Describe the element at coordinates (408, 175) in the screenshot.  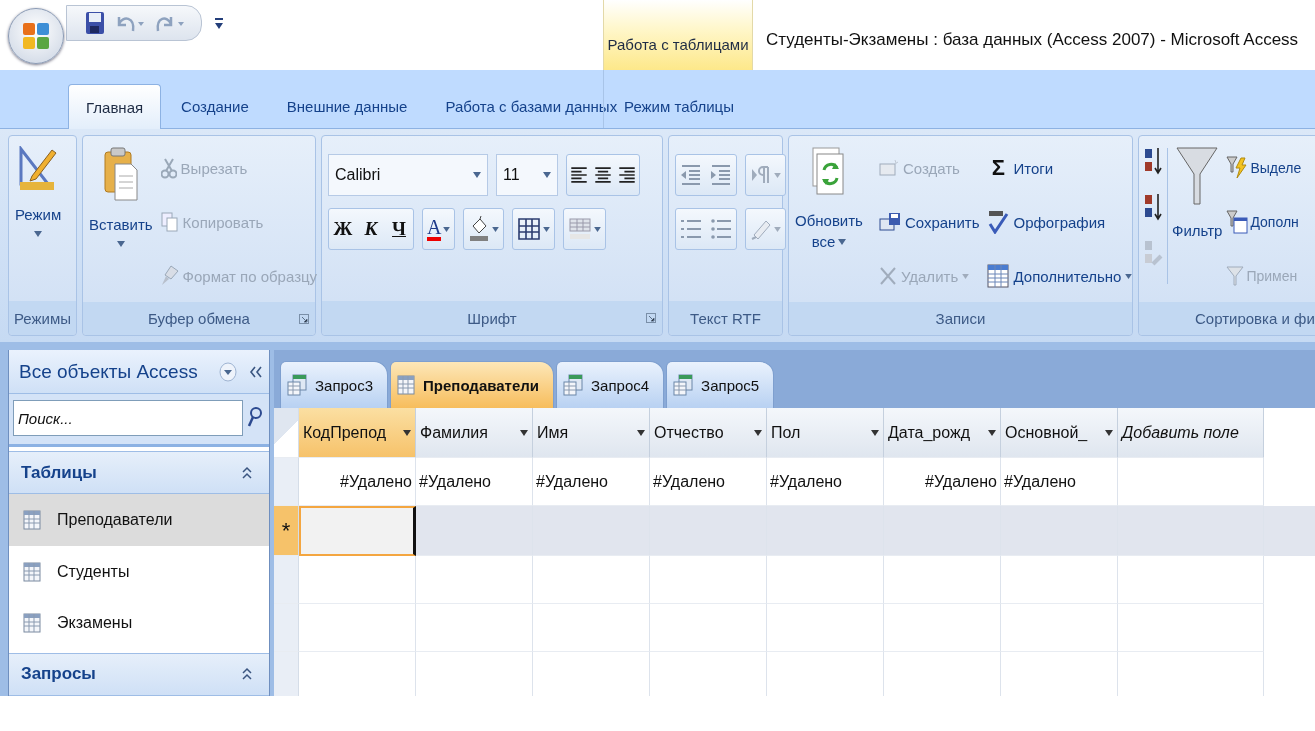
I see `font-name-dropdown: Calibri` at that location.